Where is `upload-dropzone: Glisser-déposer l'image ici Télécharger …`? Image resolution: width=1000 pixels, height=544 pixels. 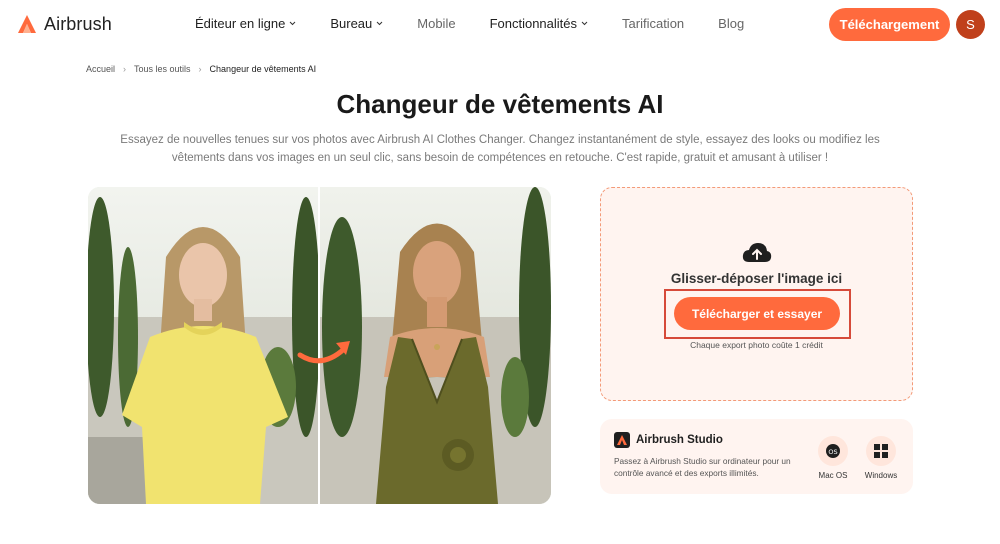
upload-dropzone: Glisser-déposer l'image ici Télécharger … is located at coordinates (756, 294).